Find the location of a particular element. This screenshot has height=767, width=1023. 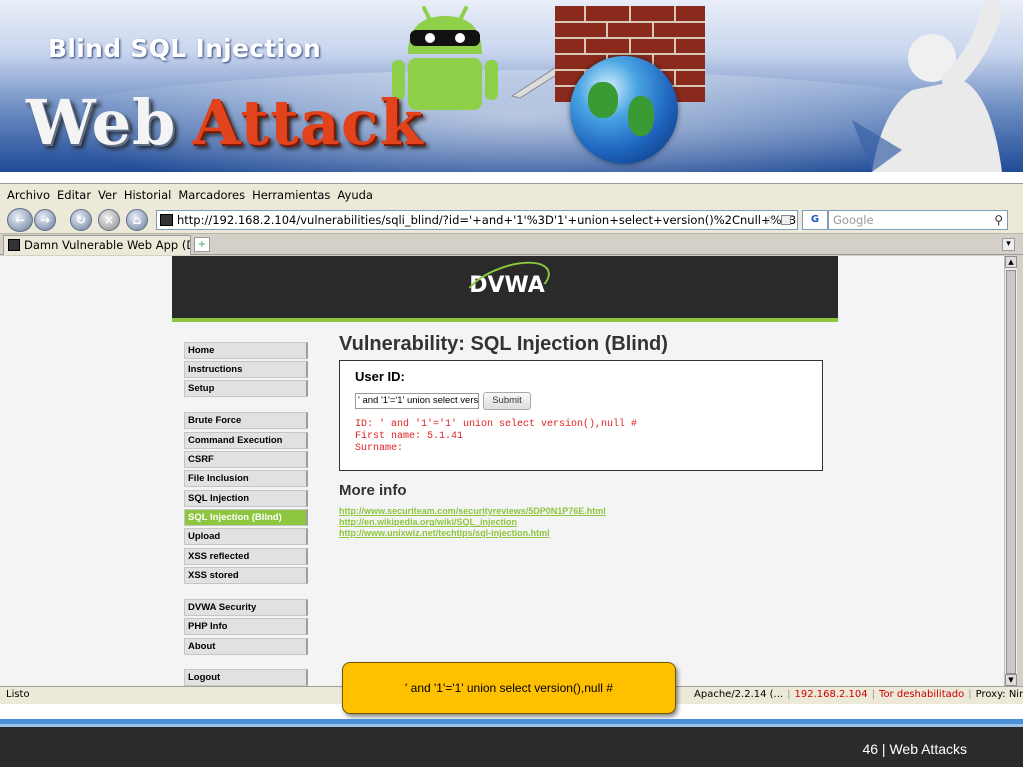

search-placeholder: Google is located at coordinates (853, 220).